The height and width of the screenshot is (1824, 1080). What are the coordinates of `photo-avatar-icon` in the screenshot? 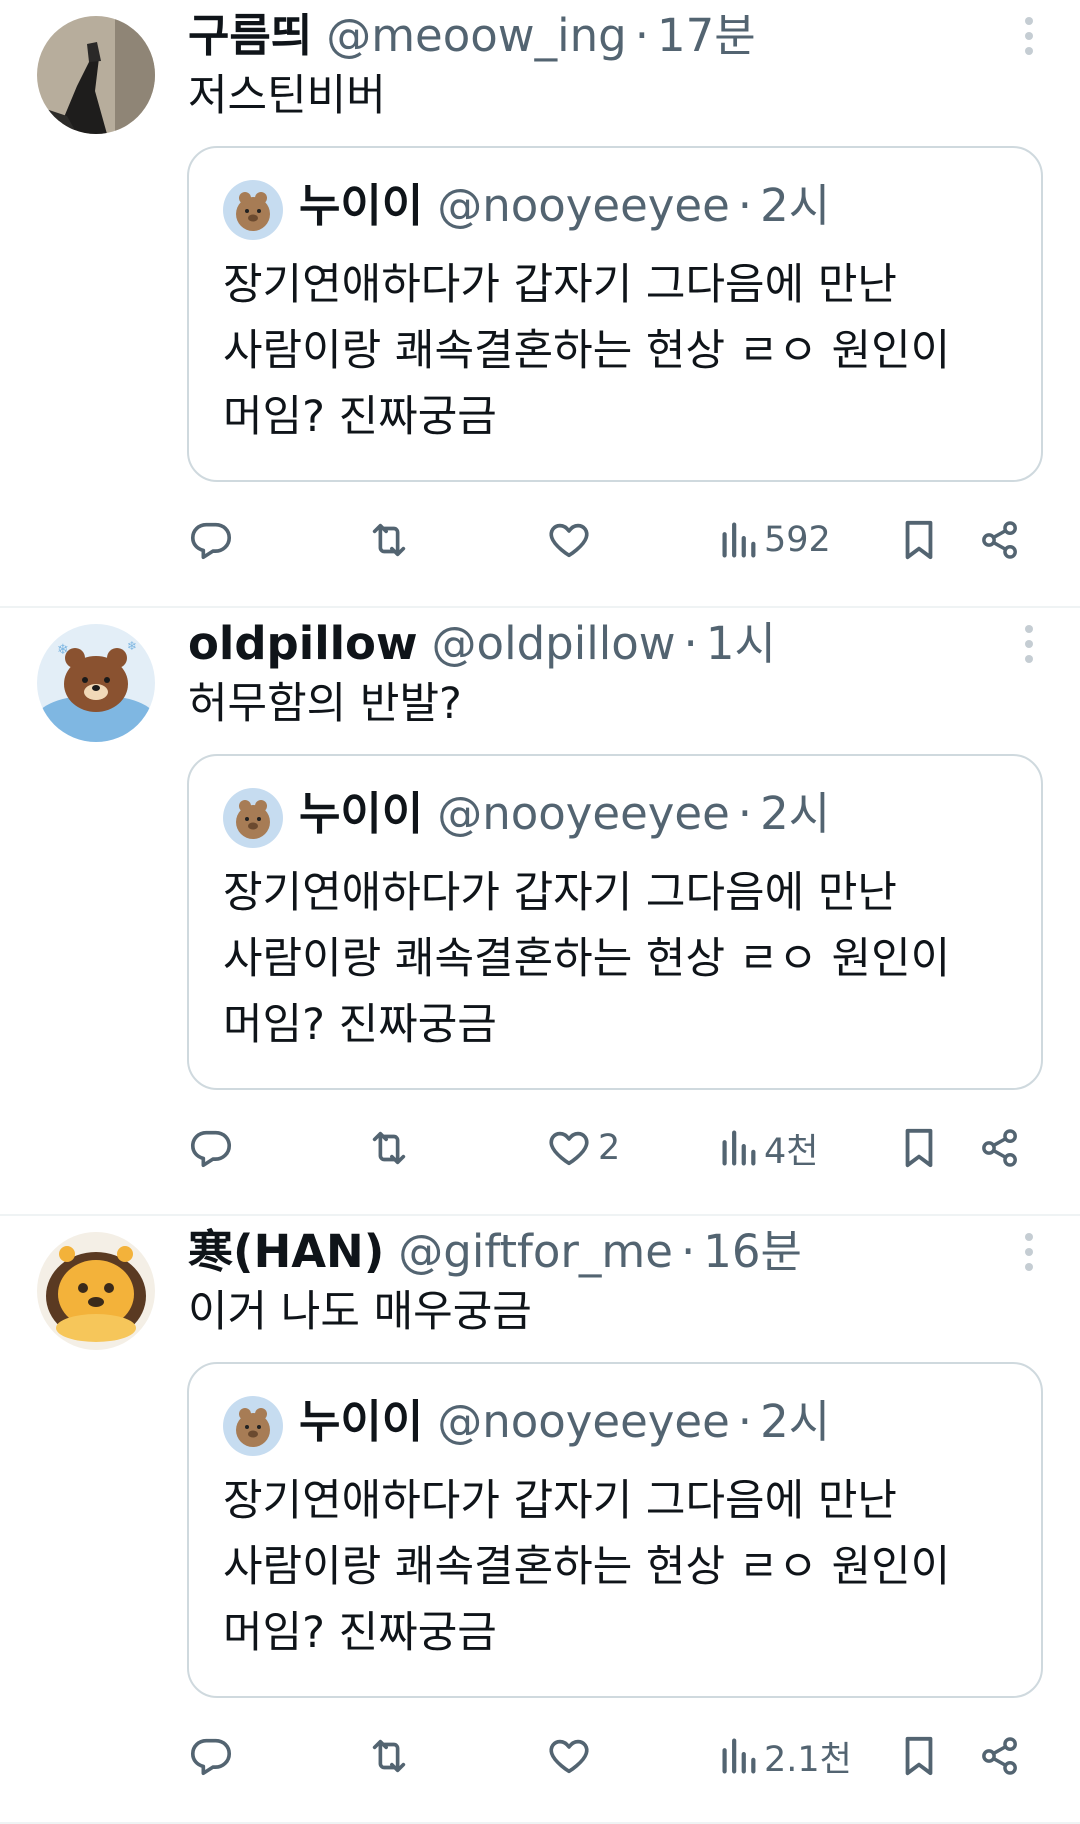 It's located at (96, 75).